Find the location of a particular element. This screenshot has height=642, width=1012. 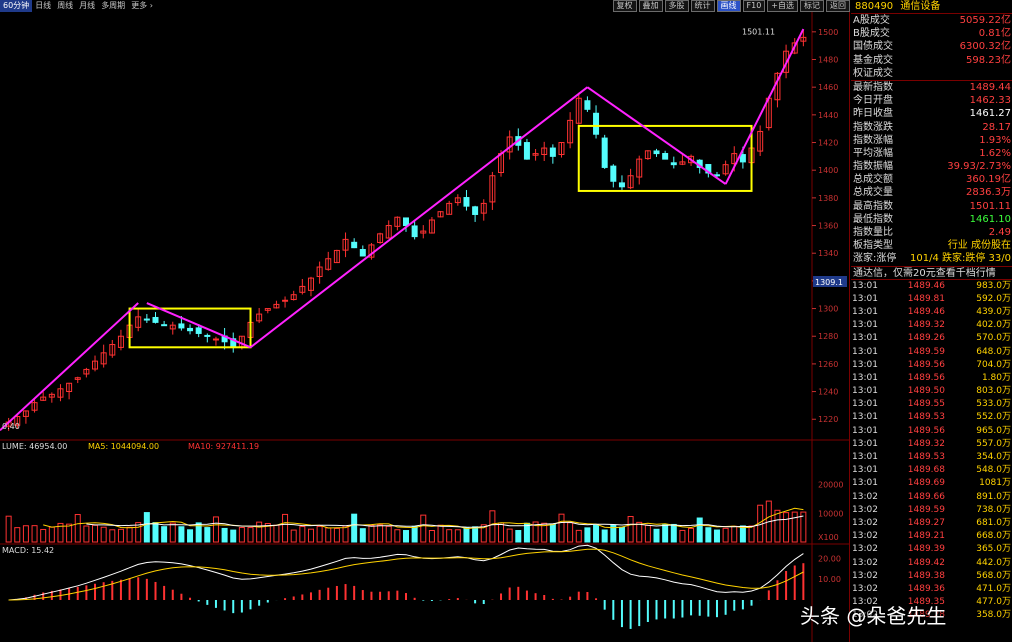

tool-button-5: F10 is located at coordinates (754, 6).